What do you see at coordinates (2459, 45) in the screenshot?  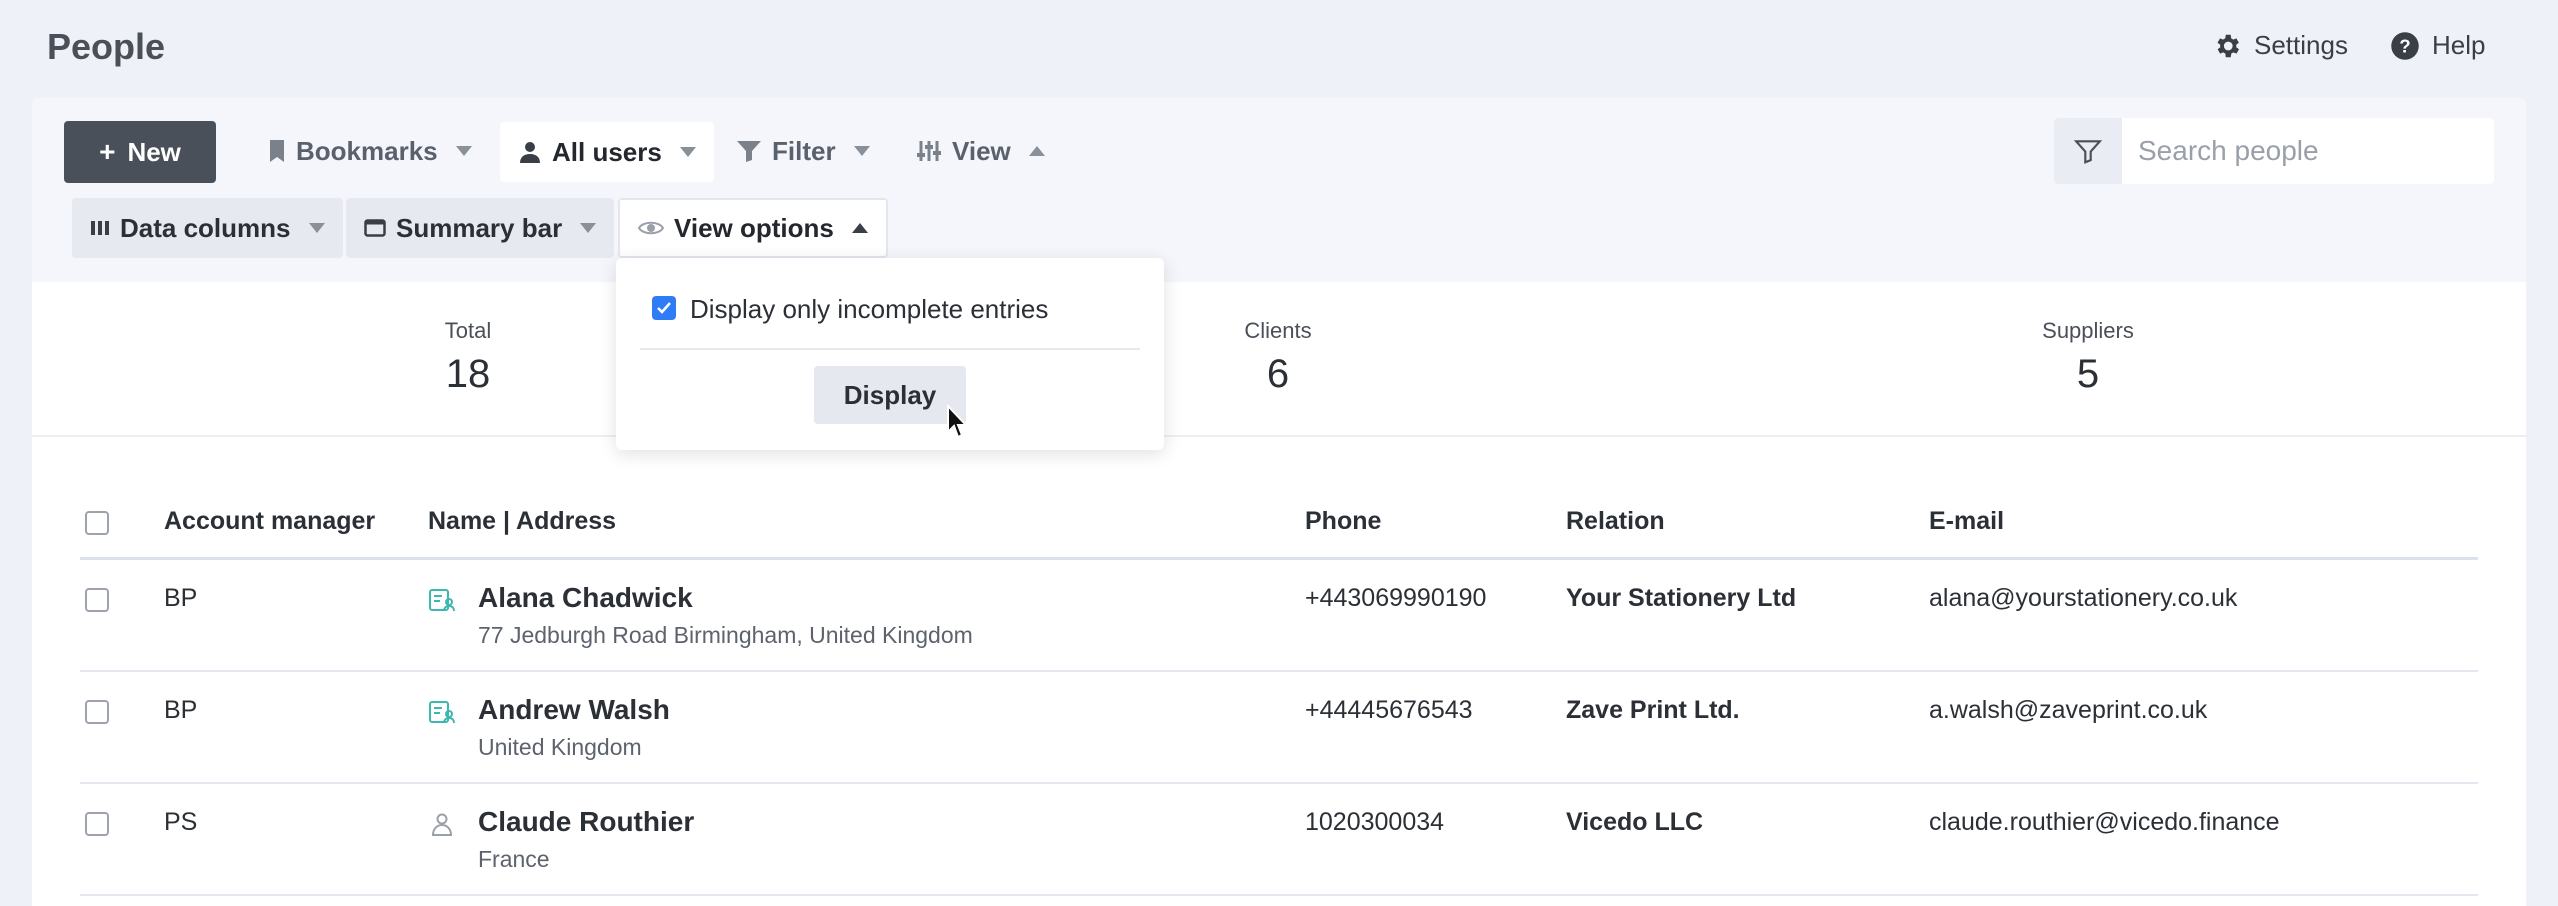 I see `help-label: Help` at bounding box center [2459, 45].